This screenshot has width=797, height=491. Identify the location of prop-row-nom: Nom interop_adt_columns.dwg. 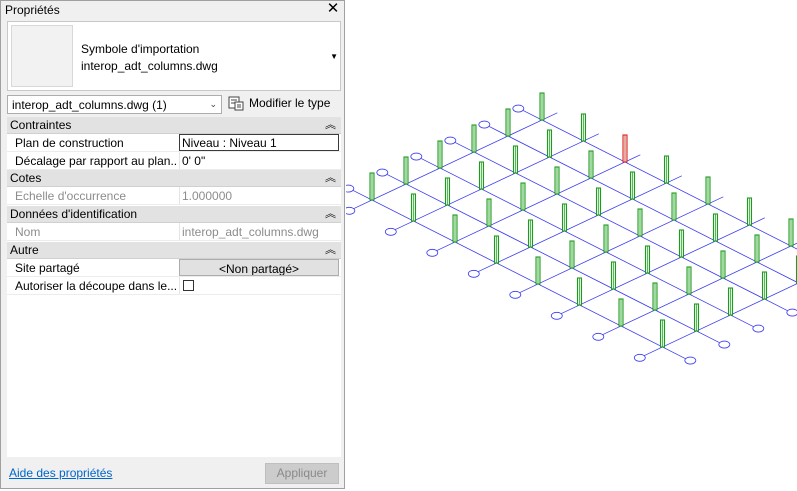
(174, 232).